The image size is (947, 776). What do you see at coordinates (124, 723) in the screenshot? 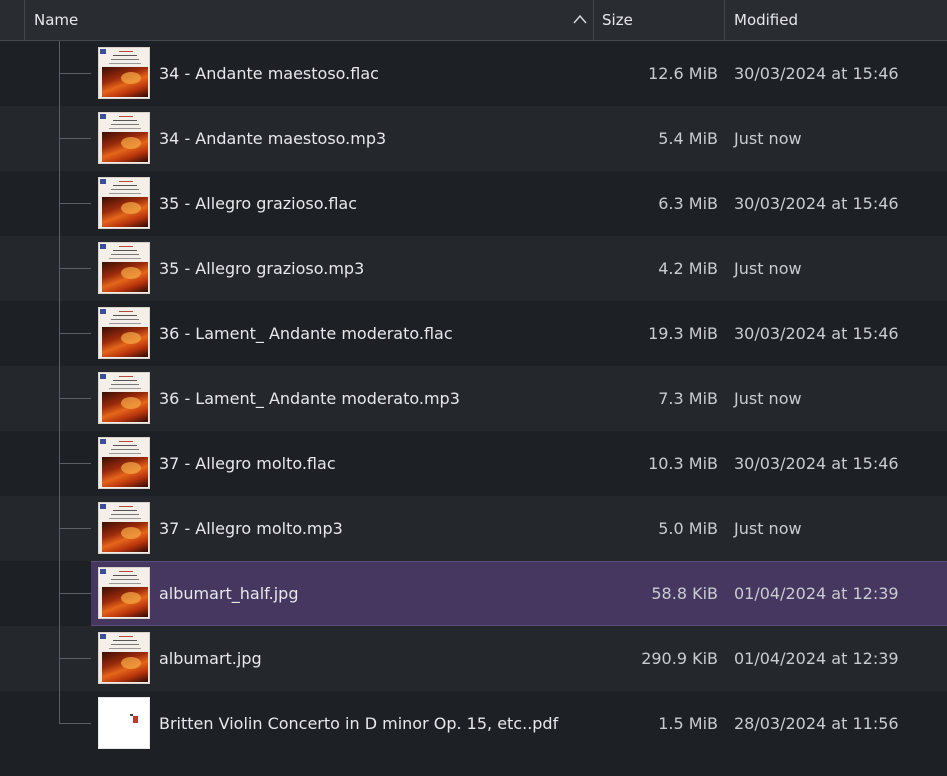
I see `pdf-thumbnail` at bounding box center [124, 723].